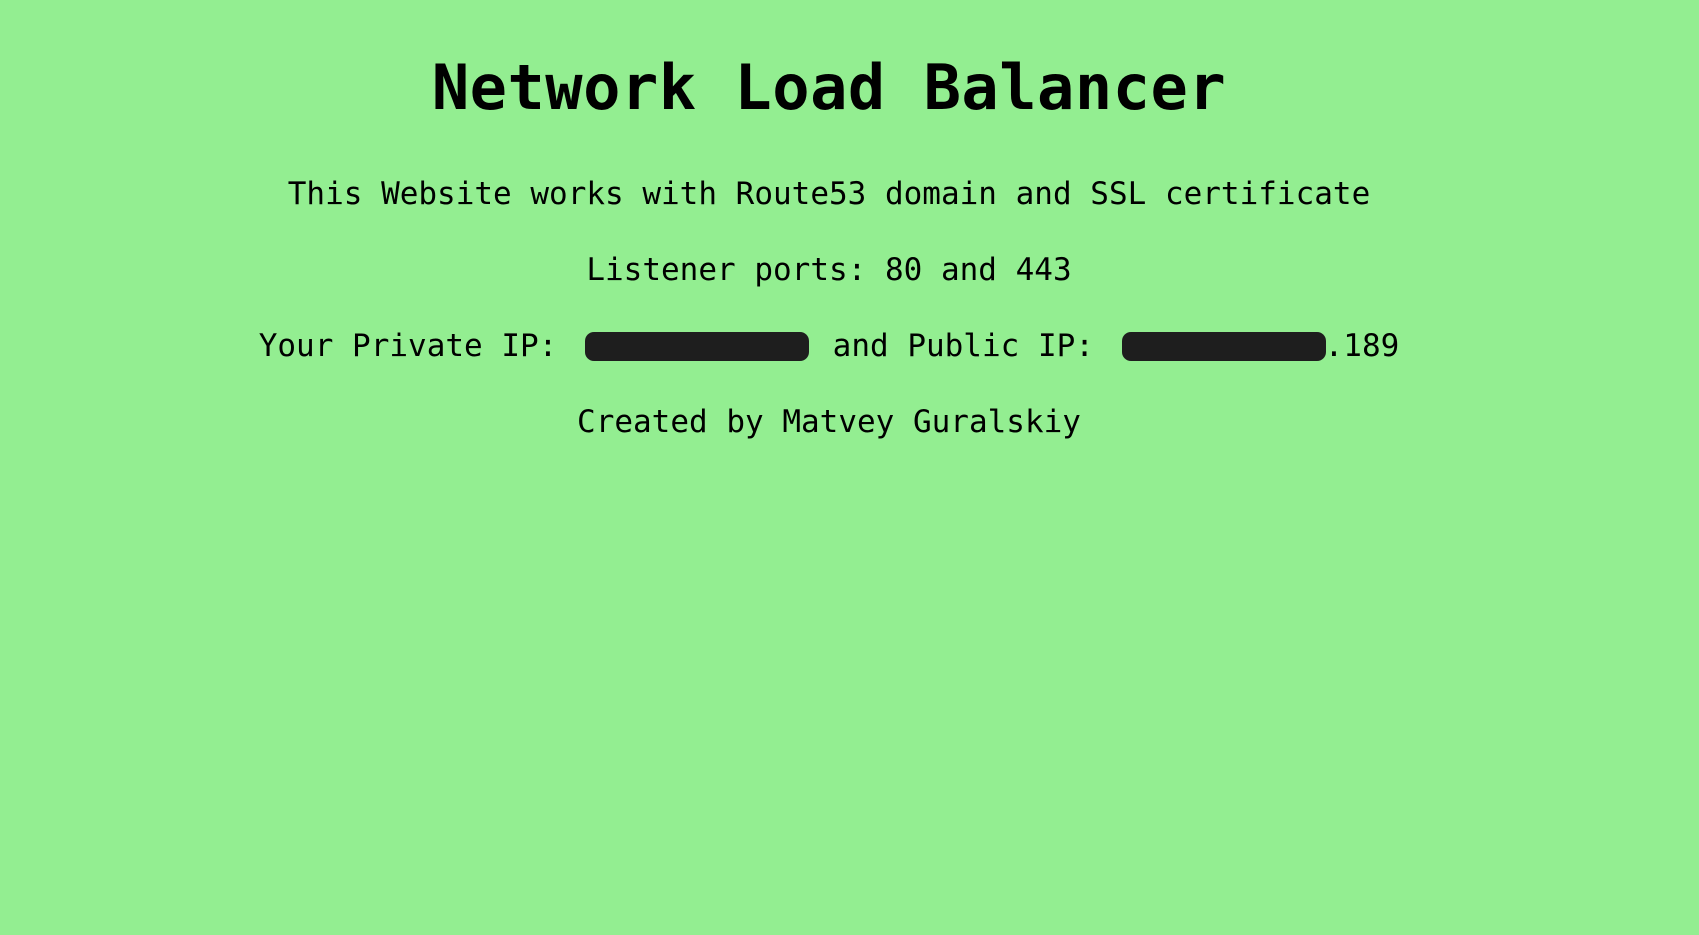 The height and width of the screenshot is (935, 1699). Describe the element at coordinates (829, 270) in the screenshot. I see `listener-ports-text: Listener ports: 80 and 443` at that location.